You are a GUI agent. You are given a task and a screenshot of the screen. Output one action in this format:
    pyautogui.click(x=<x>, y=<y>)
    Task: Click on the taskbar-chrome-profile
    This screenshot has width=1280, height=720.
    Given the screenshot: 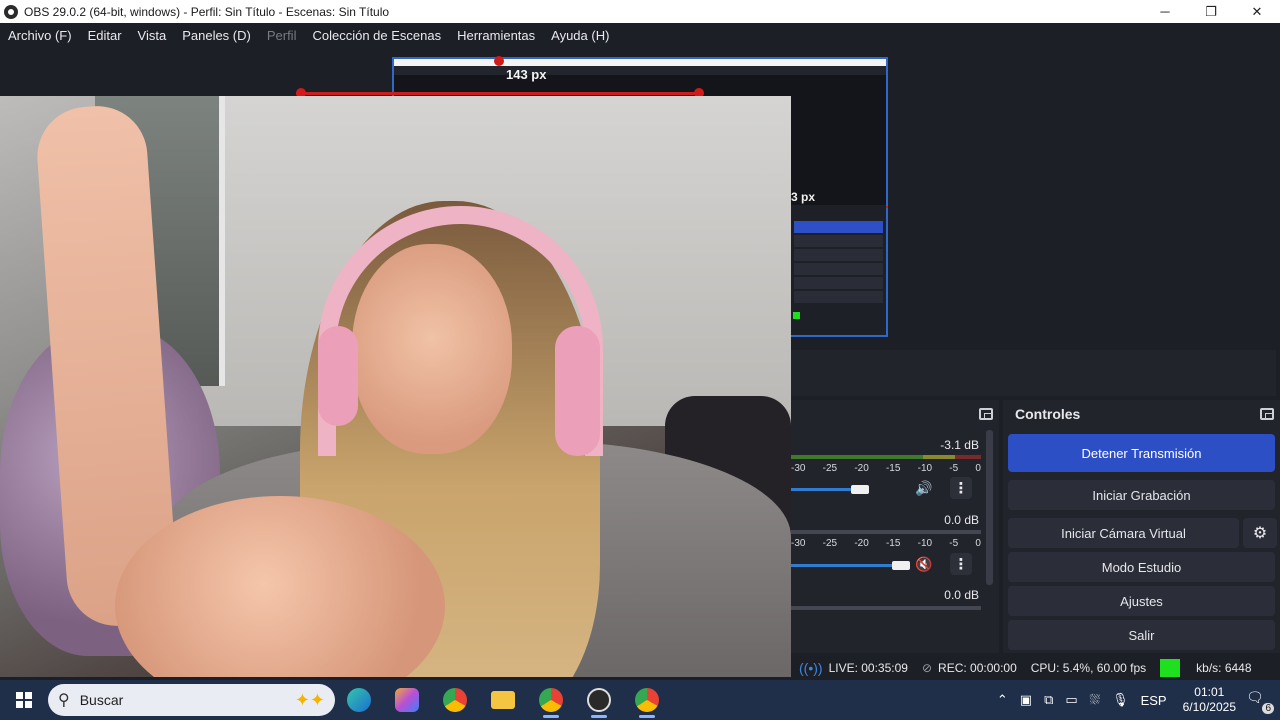 What is the action you would take?
    pyautogui.click(x=551, y=700)
    